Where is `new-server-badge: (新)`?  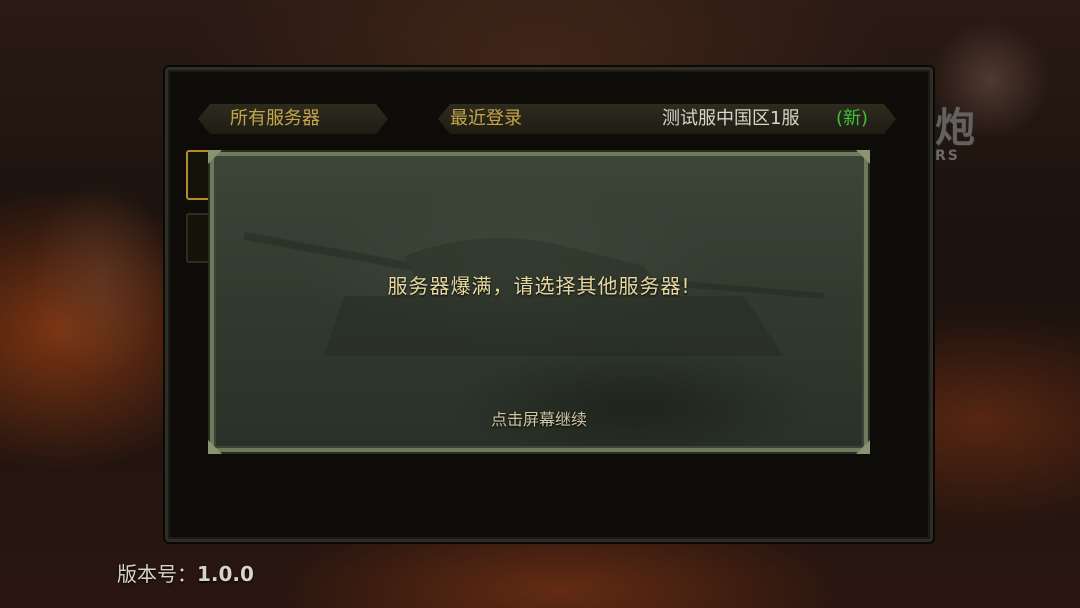 new-server-badge: (新) is located at coordinates (852, 118).